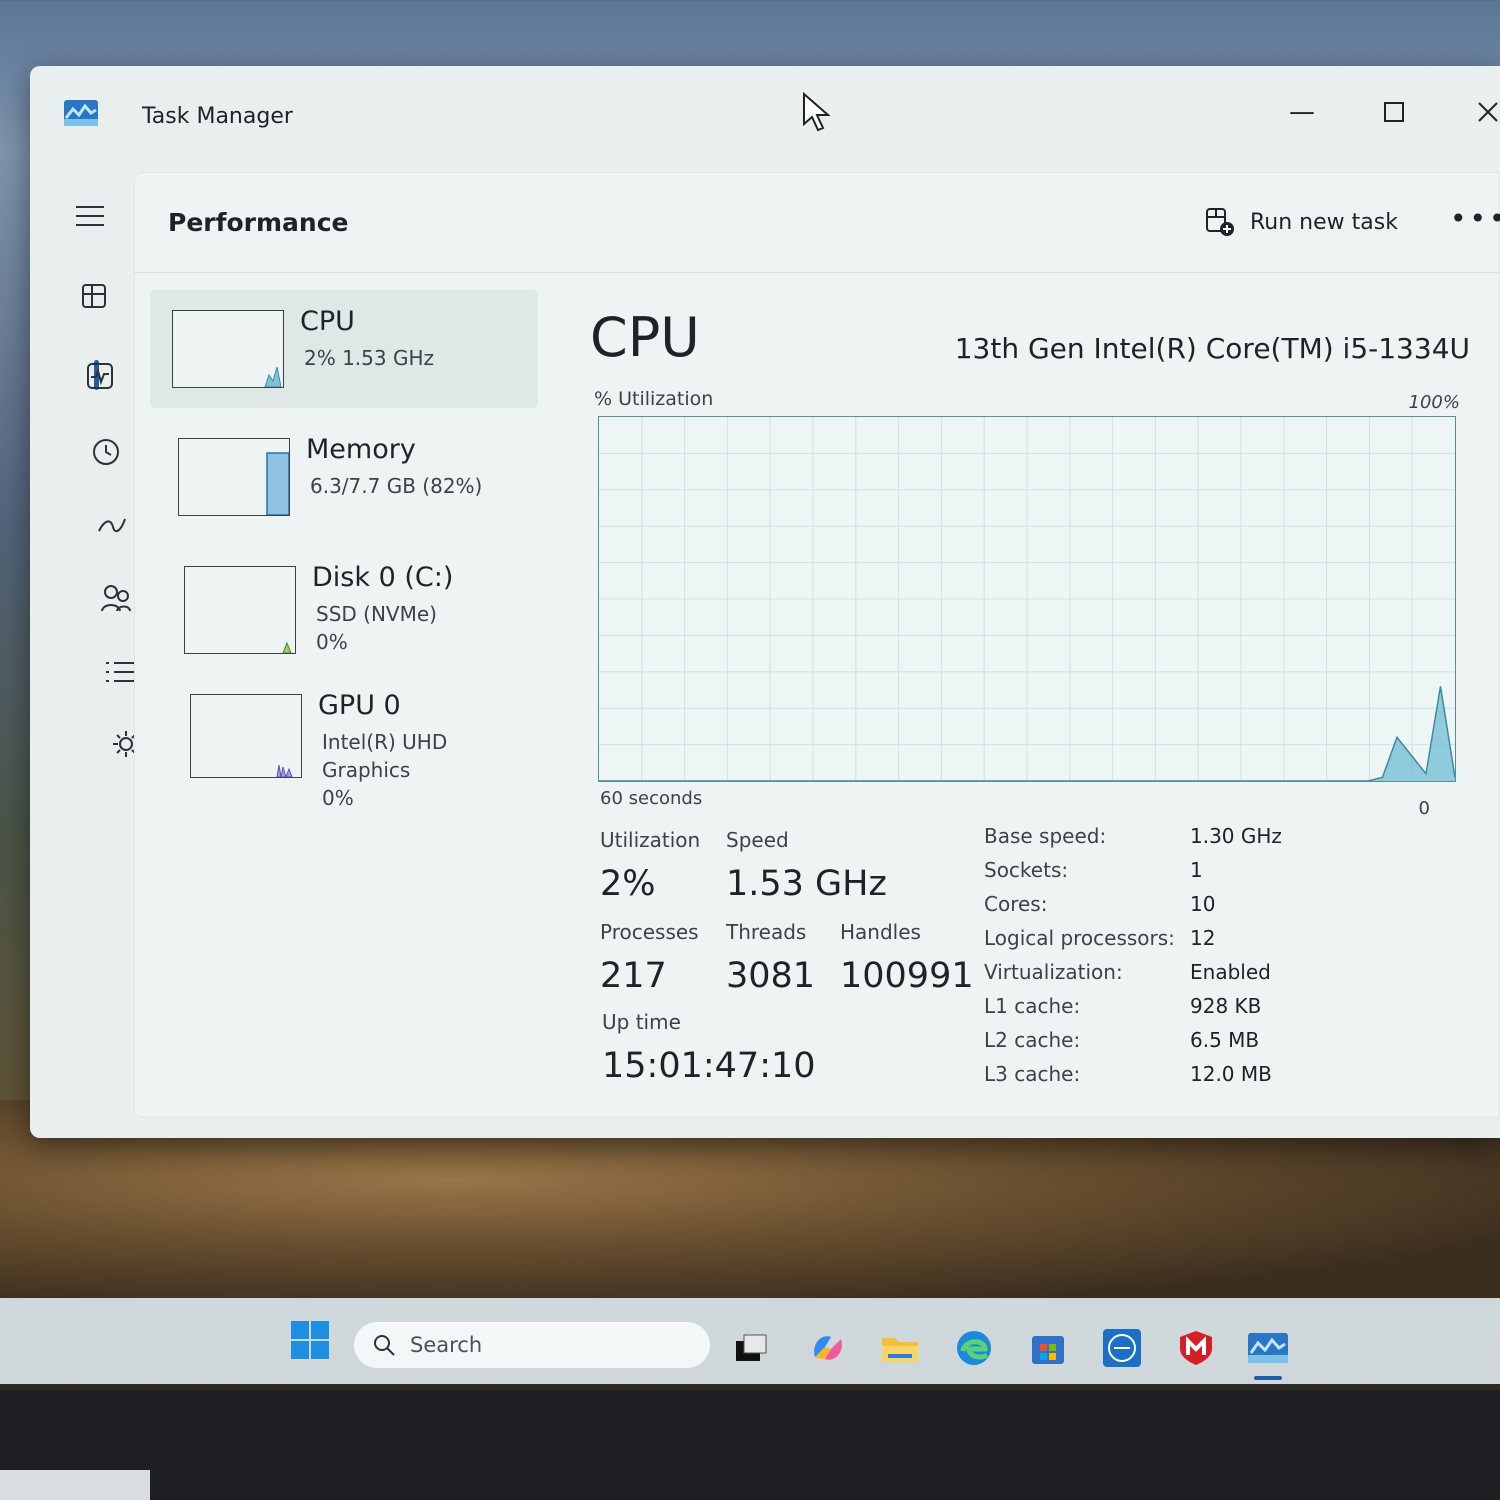 This screenshot has width=1500, height=1500. I want to click on more-options-button: •••, so click(1475, 218).